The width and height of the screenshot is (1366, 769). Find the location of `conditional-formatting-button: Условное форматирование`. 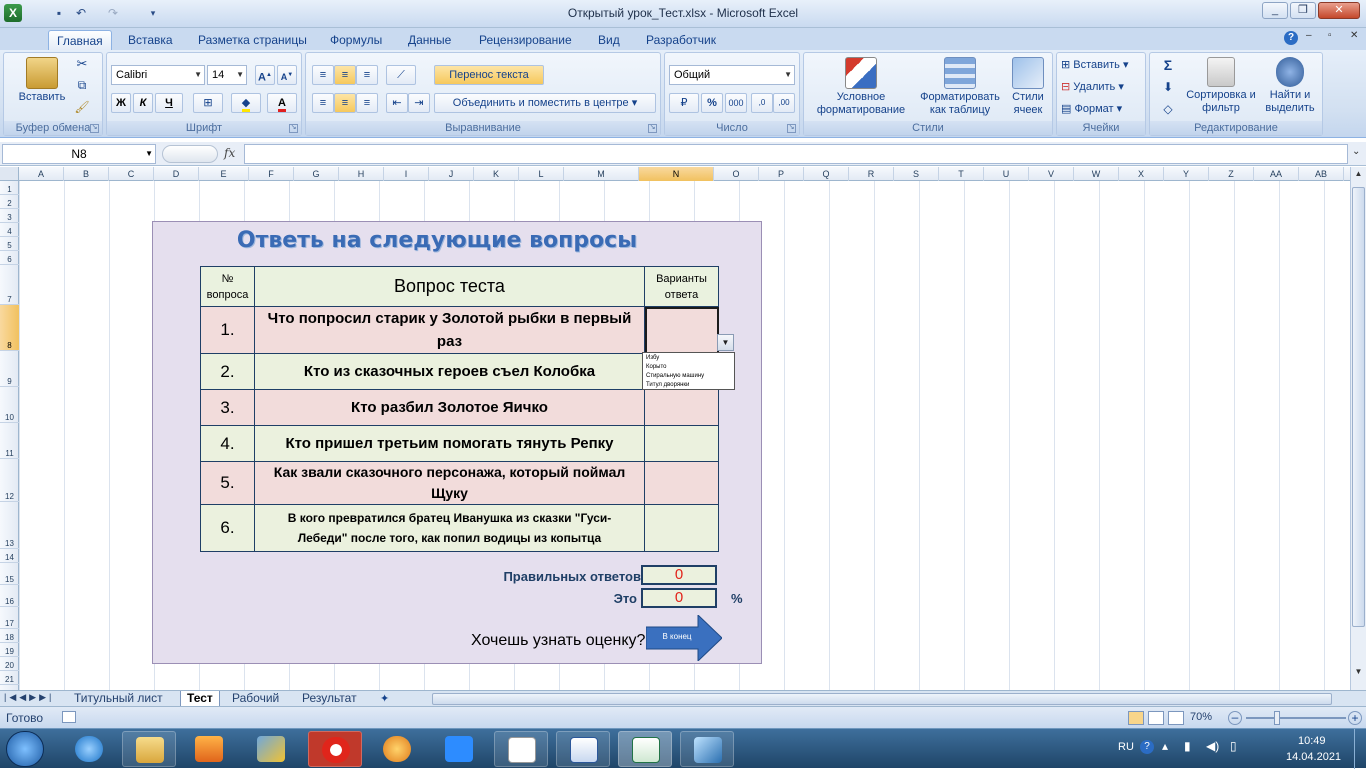

conditional-formatting-button: Условное форматирование is located at coordinates (861, 87).